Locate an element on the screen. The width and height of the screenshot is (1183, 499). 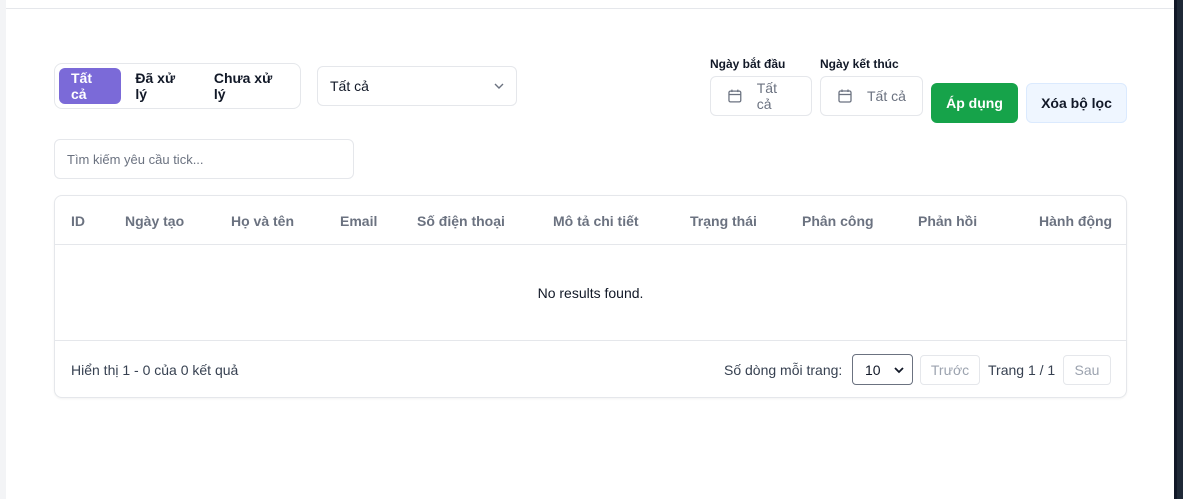
results-summary: Hiển thị 1 - 0 của 0 kết quả is located at coordinates (155, 370).